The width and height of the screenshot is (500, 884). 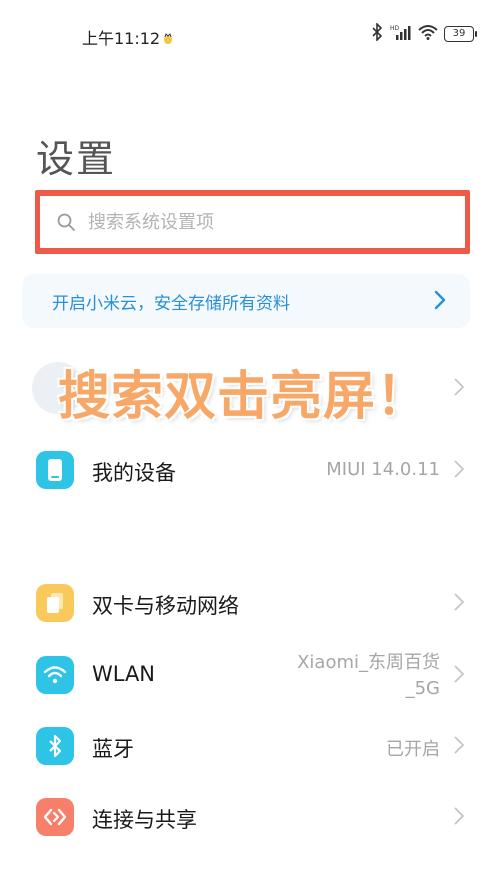 I want to click on status-bar: 上午11:12 HD 39, so click(x=250, y=35).